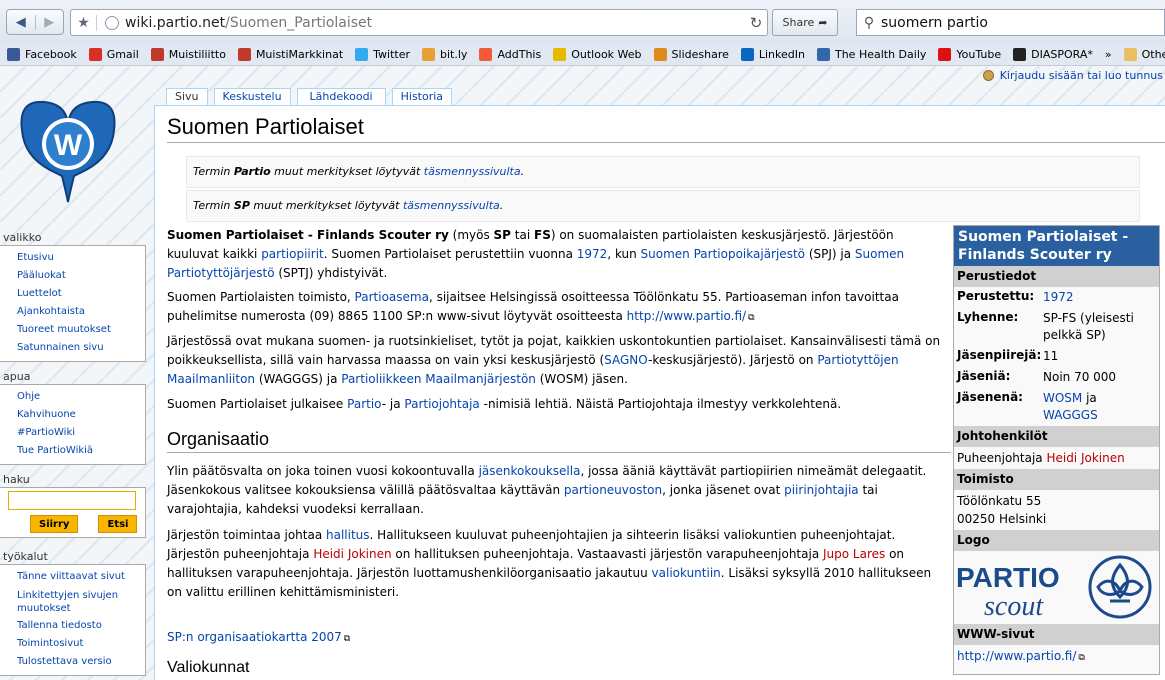 The height and width of the screenshot is (680, 1165). Describe the element at coordinates (348, 535) in the screenshot. I see `hallitus-link: hallitus` at that location.